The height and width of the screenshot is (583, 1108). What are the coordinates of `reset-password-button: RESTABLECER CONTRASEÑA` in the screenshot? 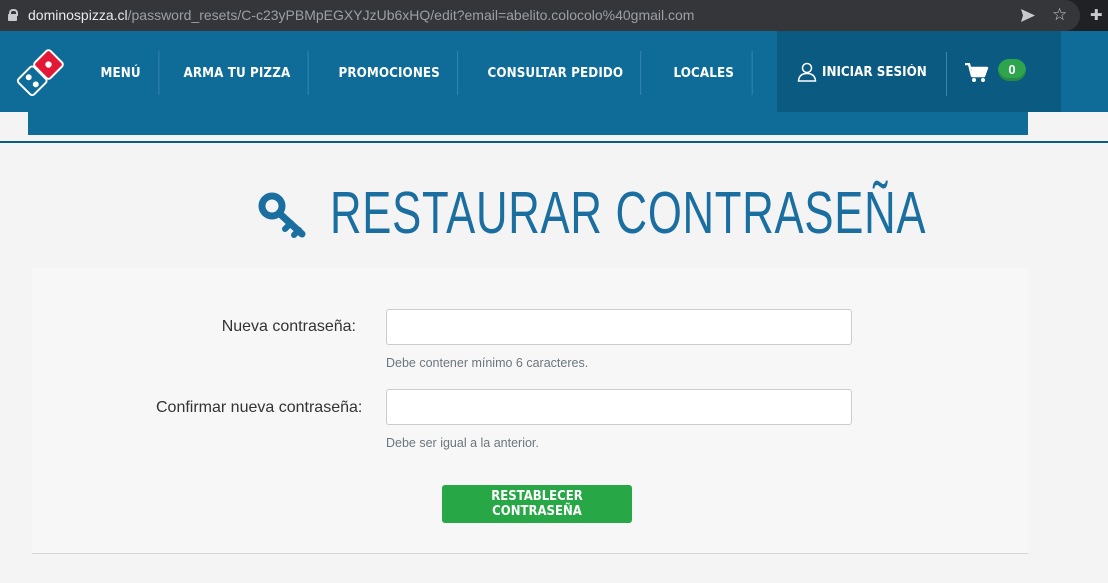 It's located at (537, 504).